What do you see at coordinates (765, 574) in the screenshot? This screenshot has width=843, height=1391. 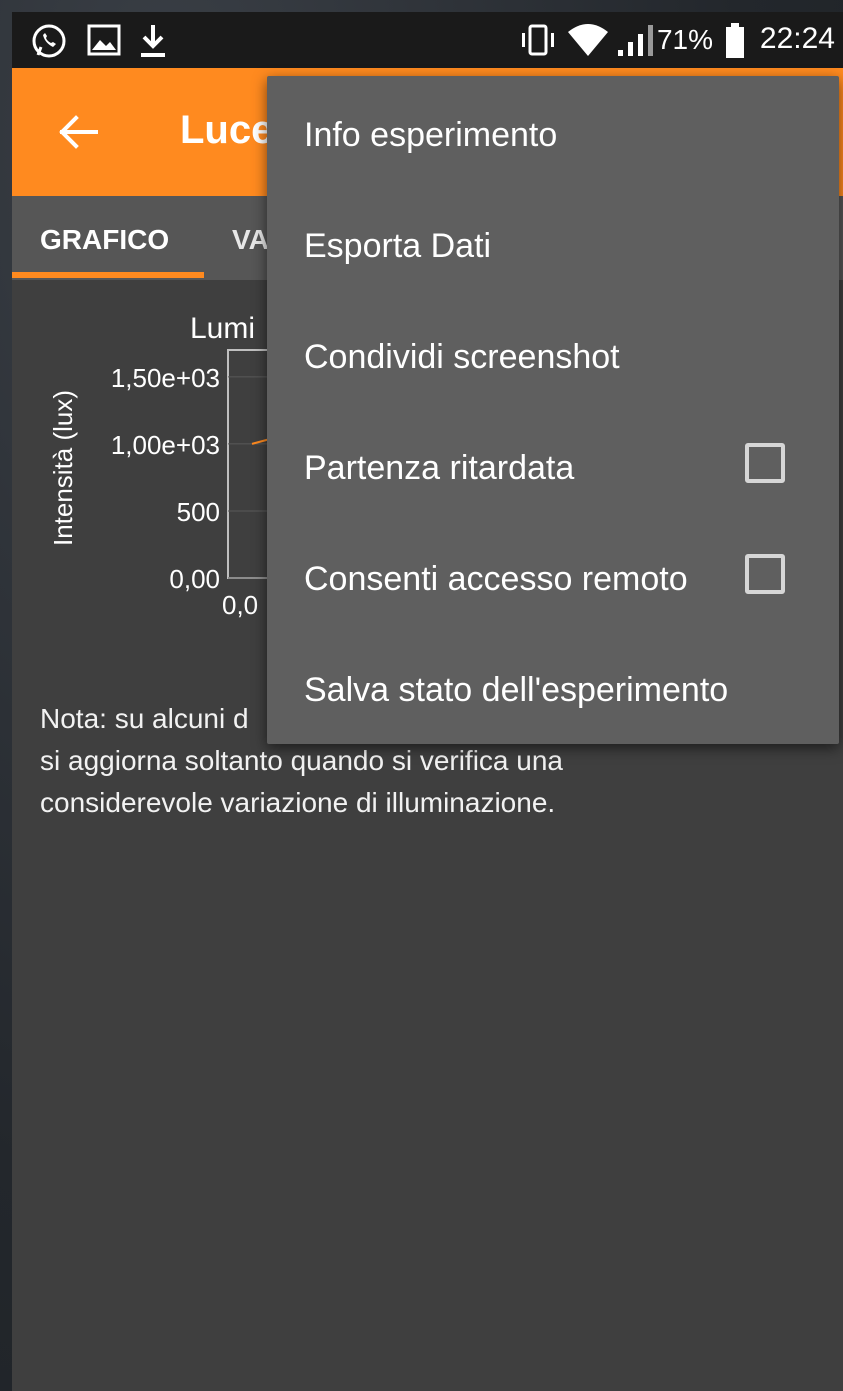 I see `consenti-accesso-remoto-checkbox` at bounding box center [765, 574].